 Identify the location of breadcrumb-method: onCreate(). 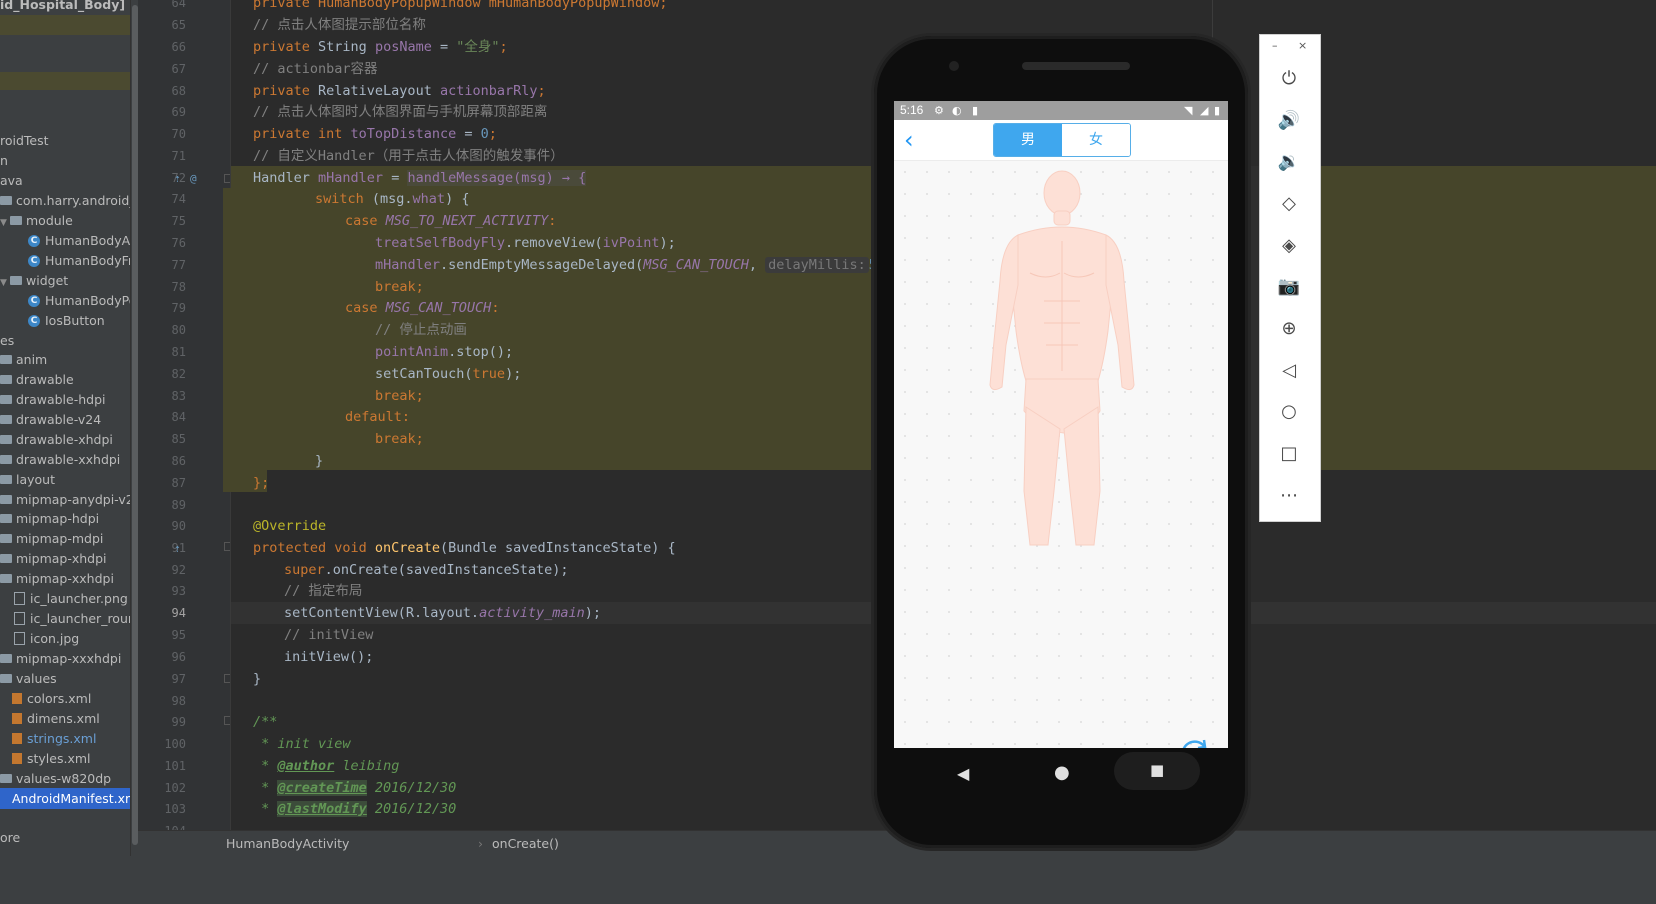
(525, 844).